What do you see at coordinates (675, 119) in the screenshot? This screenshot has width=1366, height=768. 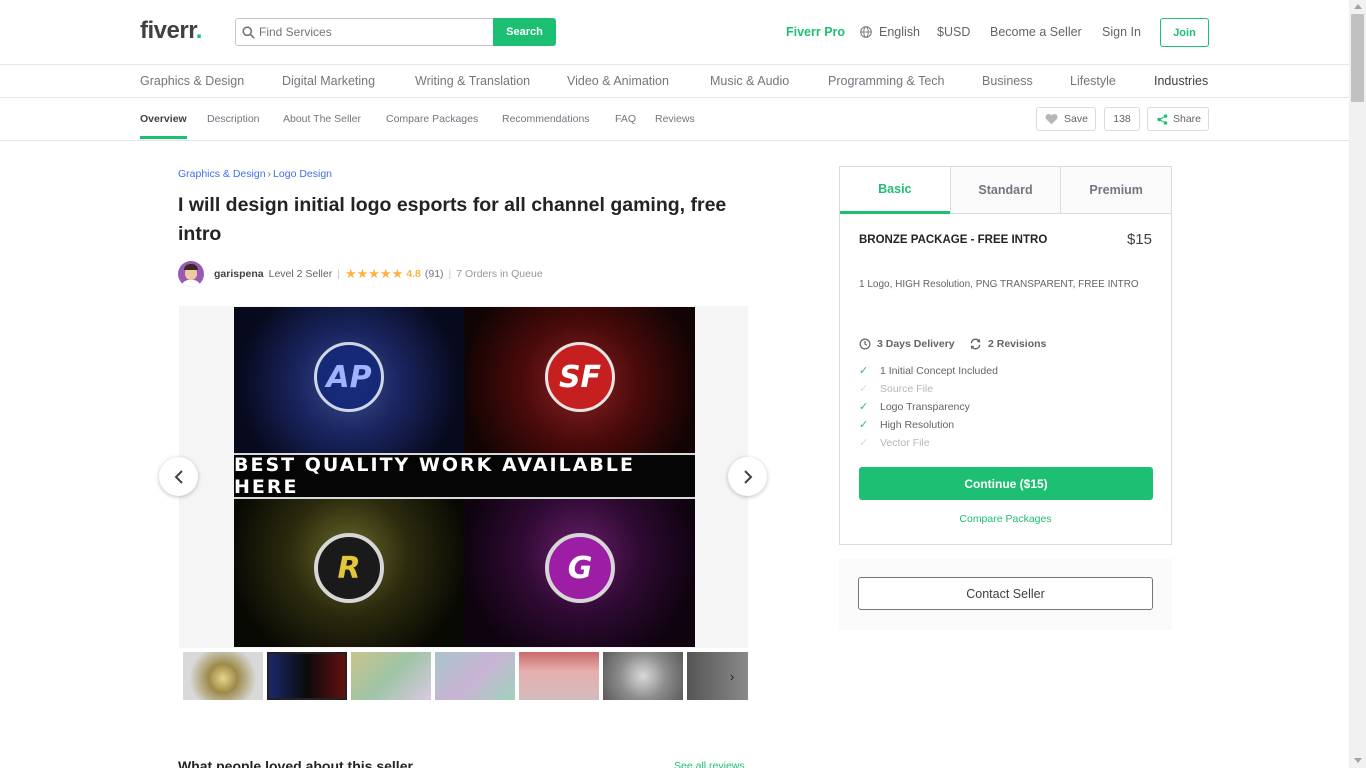 I see `subnav-reviews: Reviews` at bounding box center [675, 119].